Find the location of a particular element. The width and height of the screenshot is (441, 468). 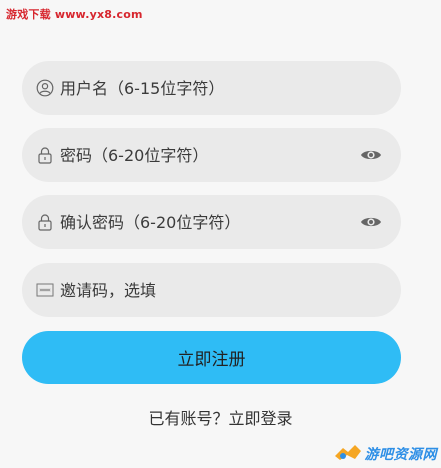

login-link: 立即登录 is located at coordinates (261, 418).